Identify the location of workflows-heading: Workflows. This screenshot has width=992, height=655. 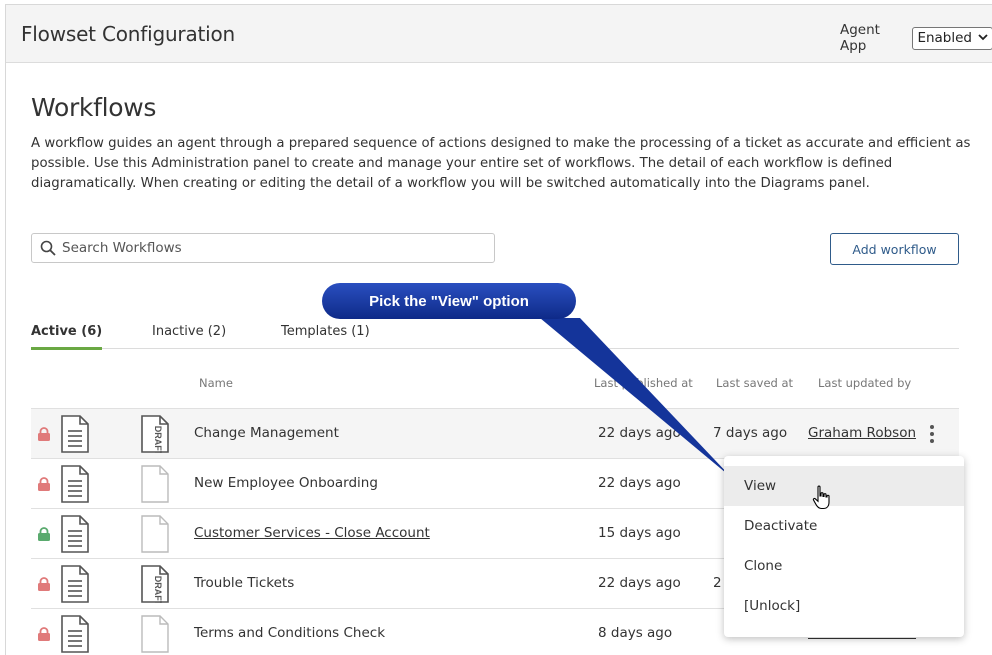
(94, 107).